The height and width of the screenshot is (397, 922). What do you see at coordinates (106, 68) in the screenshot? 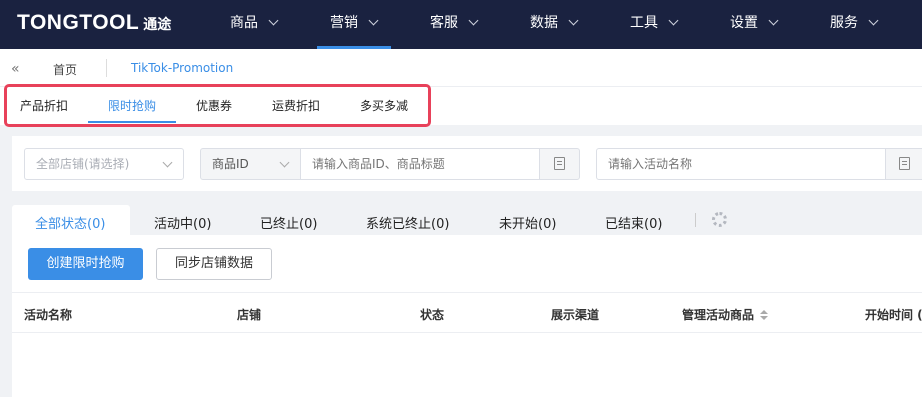
I see `breadcrumb-divider` at bounding box center [106, 68].